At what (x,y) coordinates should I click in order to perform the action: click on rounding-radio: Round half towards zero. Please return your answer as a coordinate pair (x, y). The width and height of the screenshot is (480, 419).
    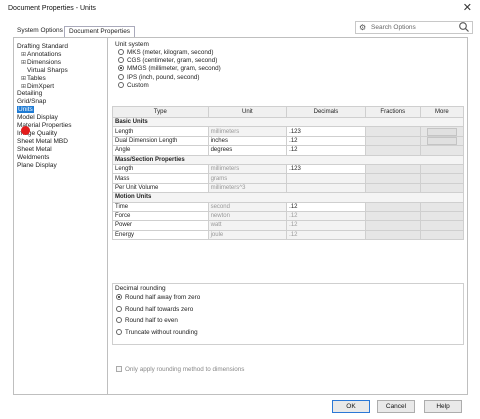
    Looking at the image, I should click on (155, 309).